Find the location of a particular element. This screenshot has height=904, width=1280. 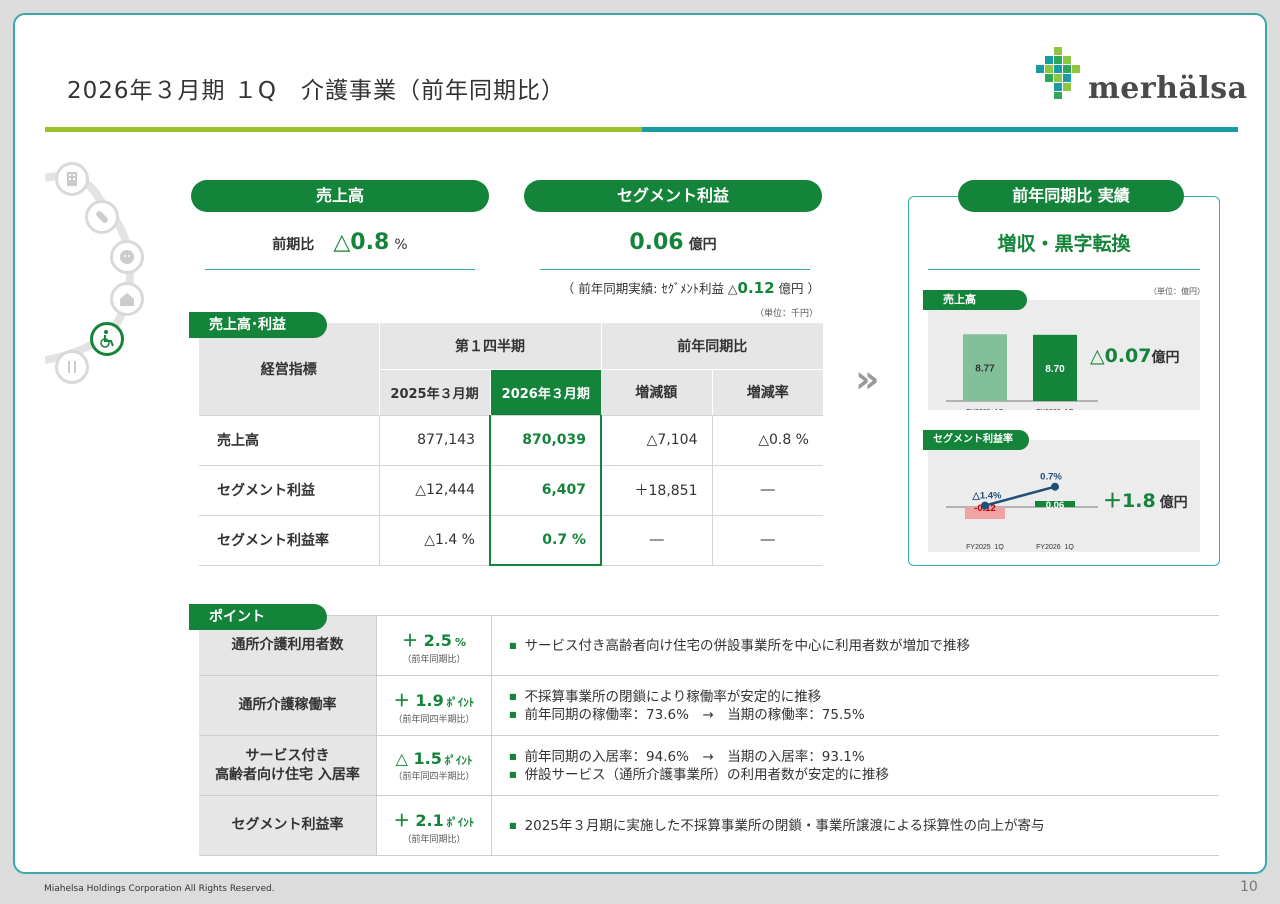

sales-summary: 前期比 △0.8 % is located at coordinates (340, 242).